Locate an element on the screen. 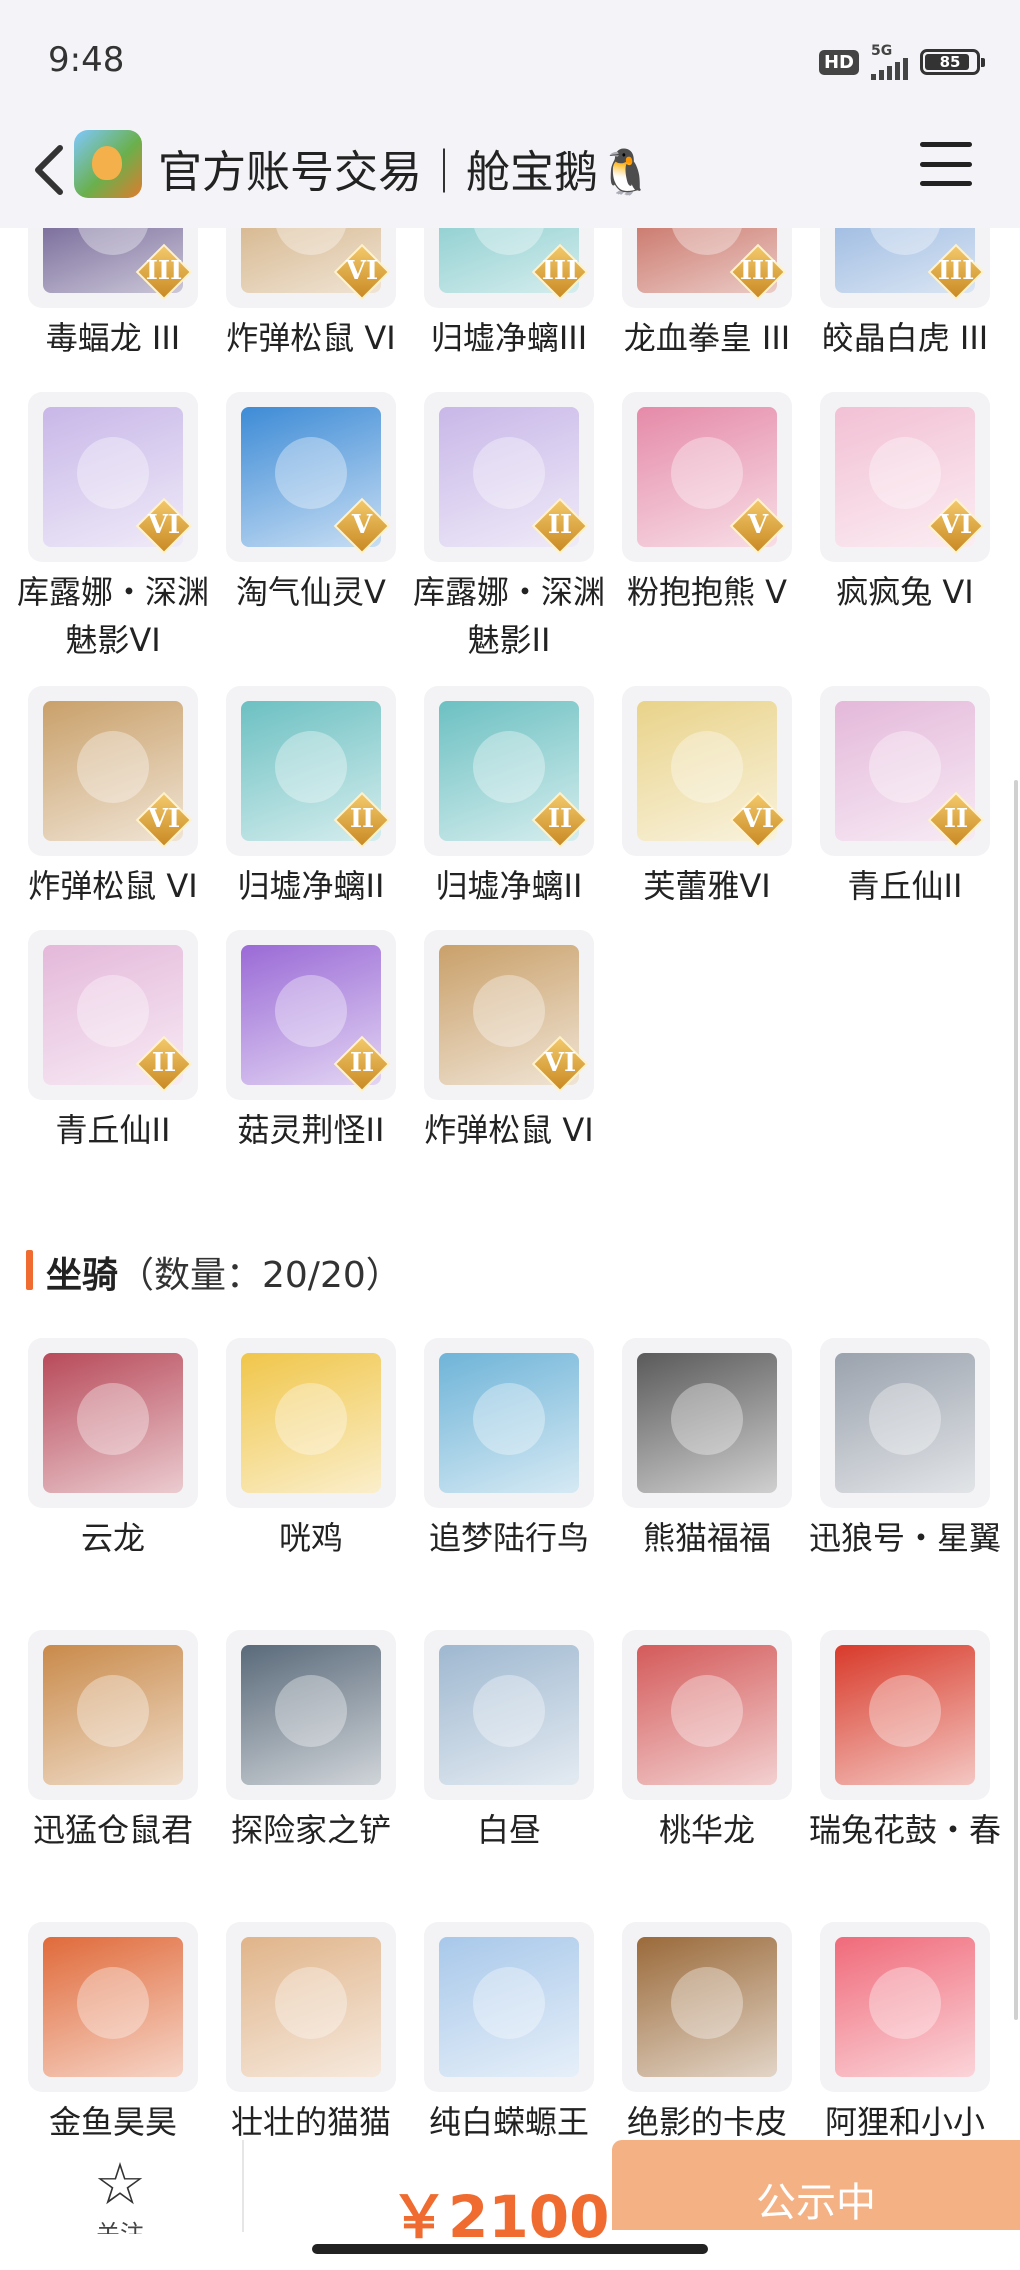  pet-card: III 归墟净螭III is located at coordinates (509, 295).